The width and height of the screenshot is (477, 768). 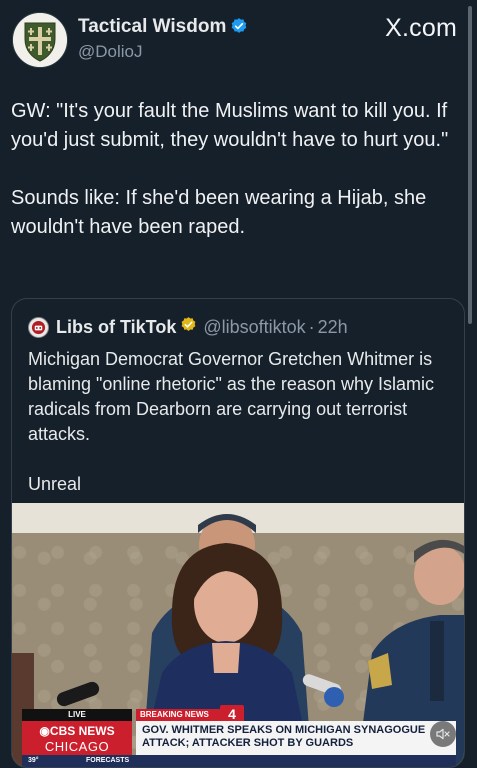 What do you see at coordinates (82, 731) in the screenshot?
I see `brand-top-text: CBS NEWS` at bounding box center [82, 731].